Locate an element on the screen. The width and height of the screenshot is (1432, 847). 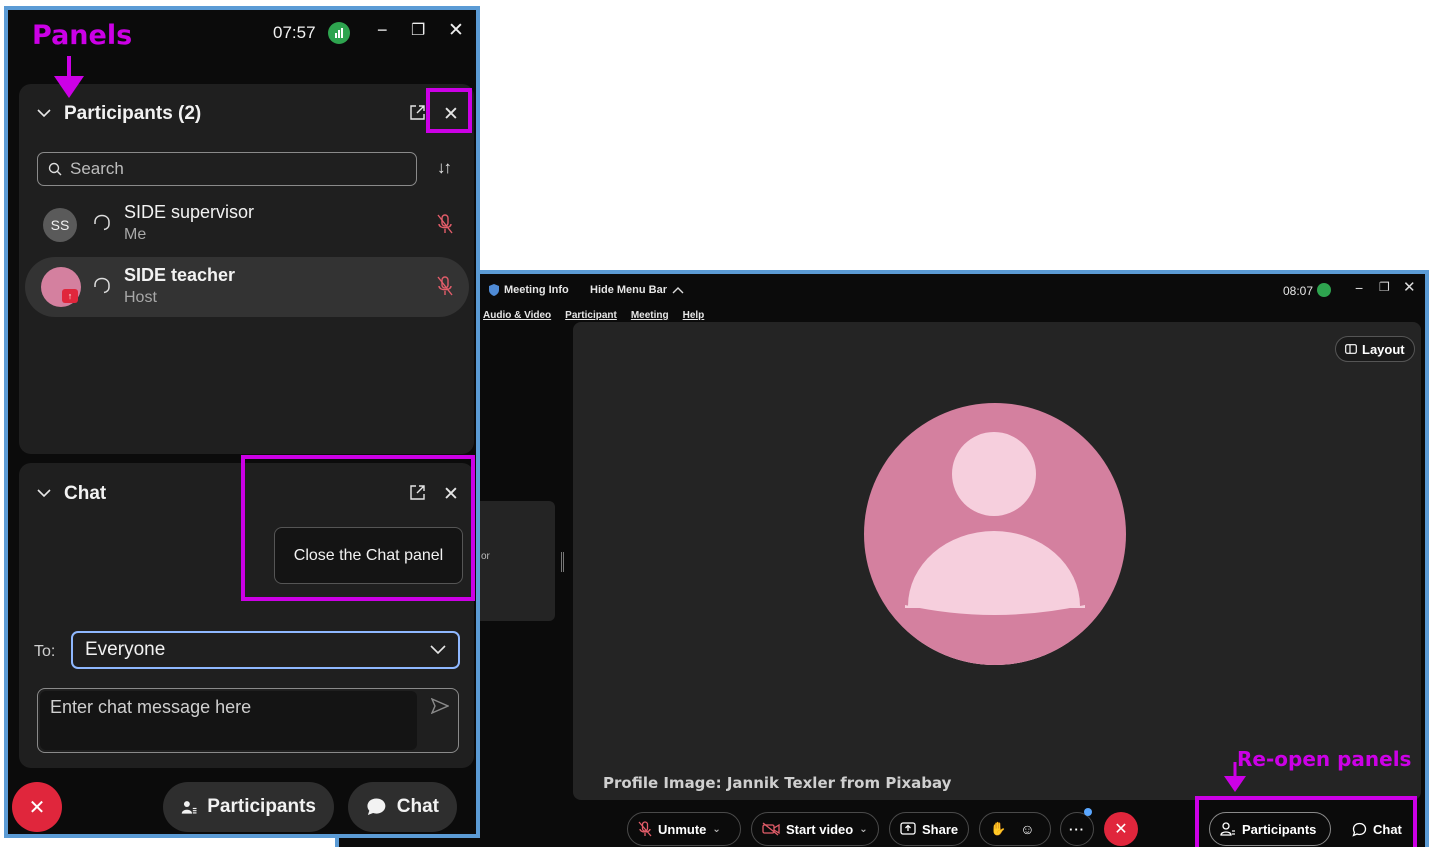
thumbnail-name: or is located at coordinates (485, 556).